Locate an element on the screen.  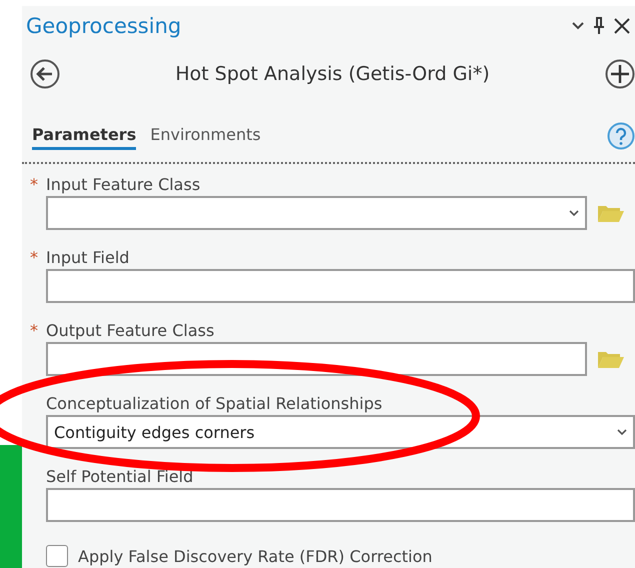
parameter-label: Self Potential Field is located at coordinates (120, 476).